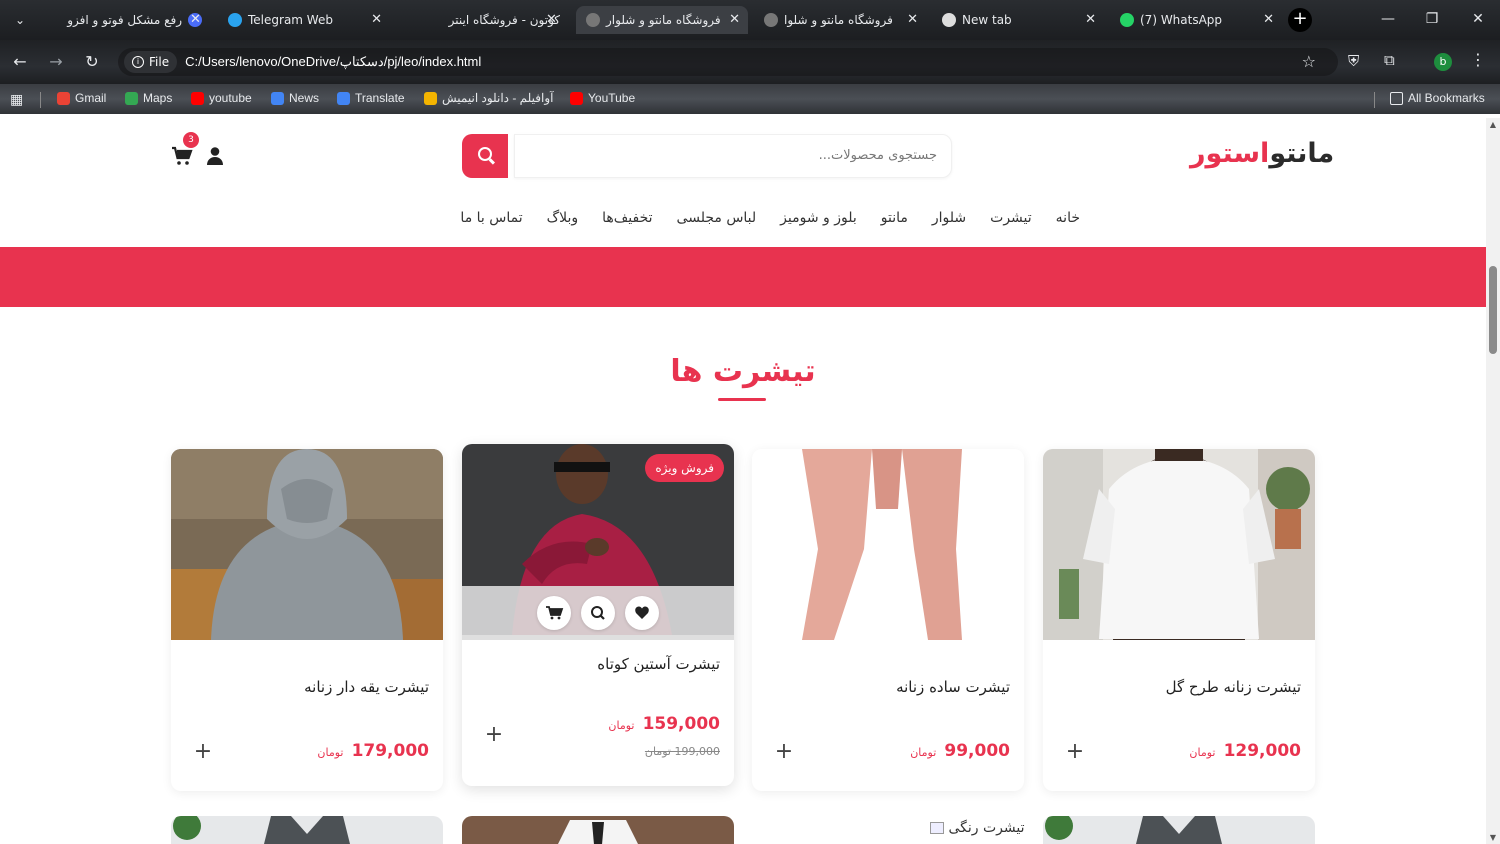 Image resolution: width=1500 pixels, height=844 pixels. I want to click on site-logo: مانتواستور, so click(1262, 153).